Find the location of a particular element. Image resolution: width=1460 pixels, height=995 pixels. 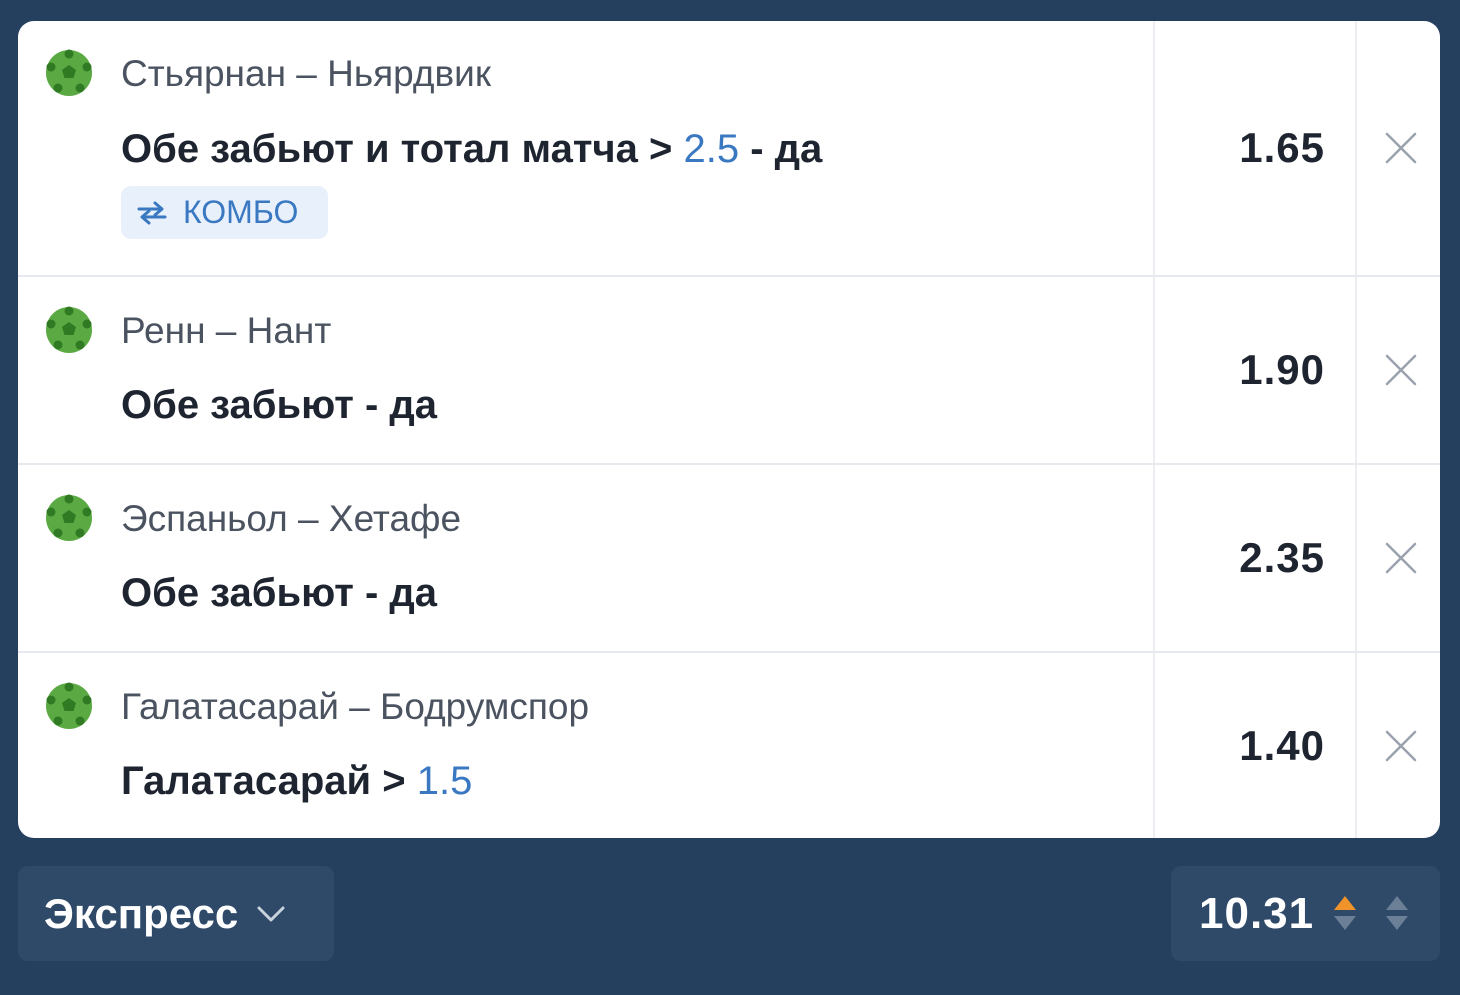

odds-cell: 1.90 is located at coordinates (1255, 370).